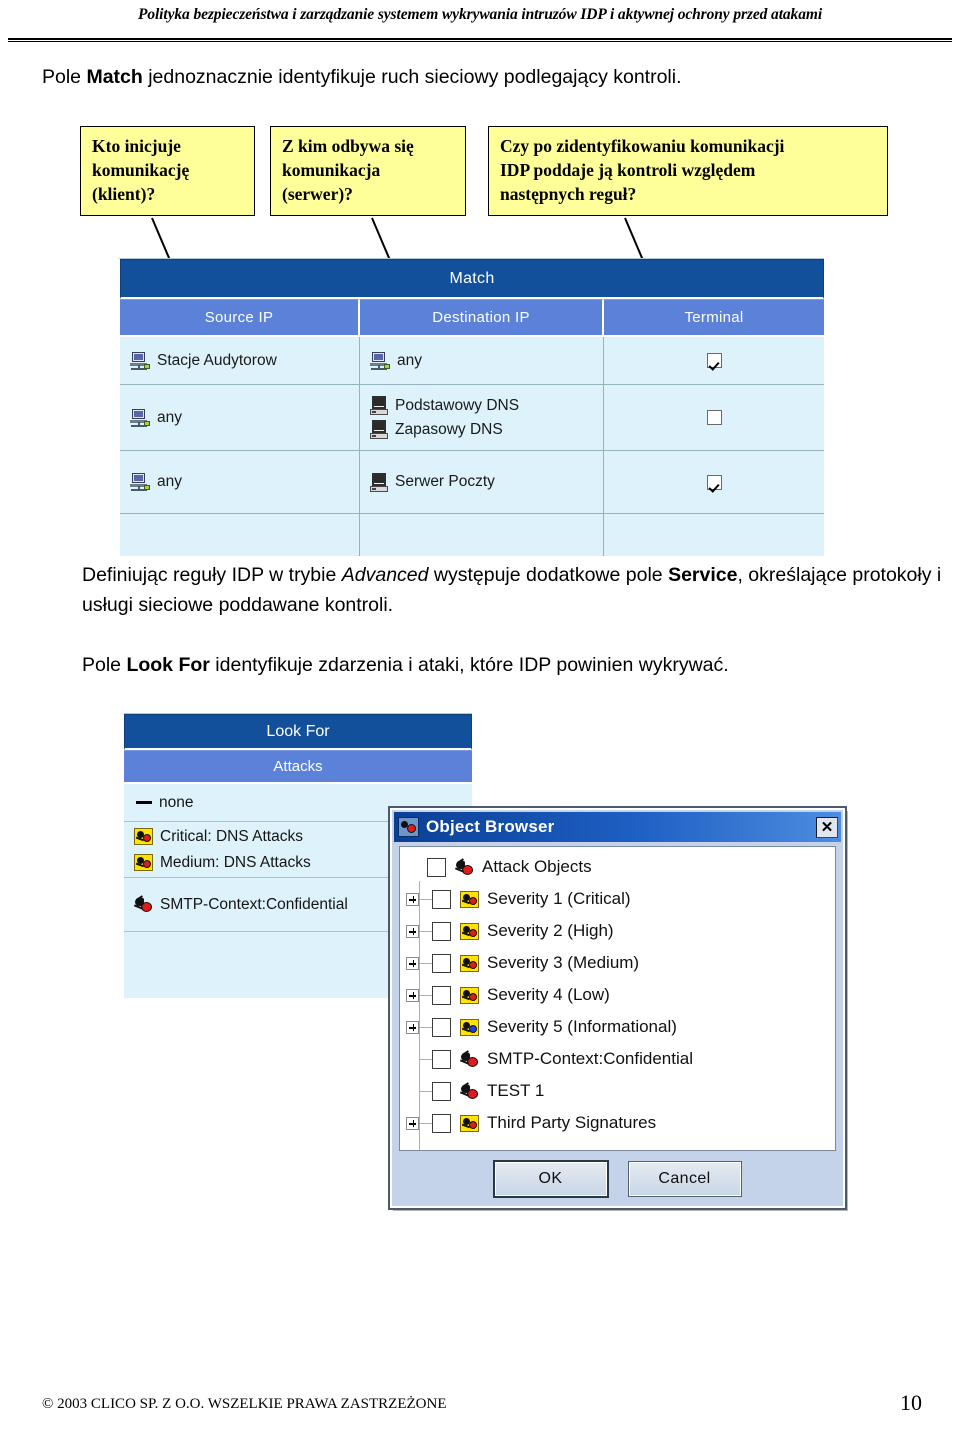  Describe the element at coordinates (457, 405) in the screenshot. I see `match-destination-label: Podstawowy DNS` at that location.